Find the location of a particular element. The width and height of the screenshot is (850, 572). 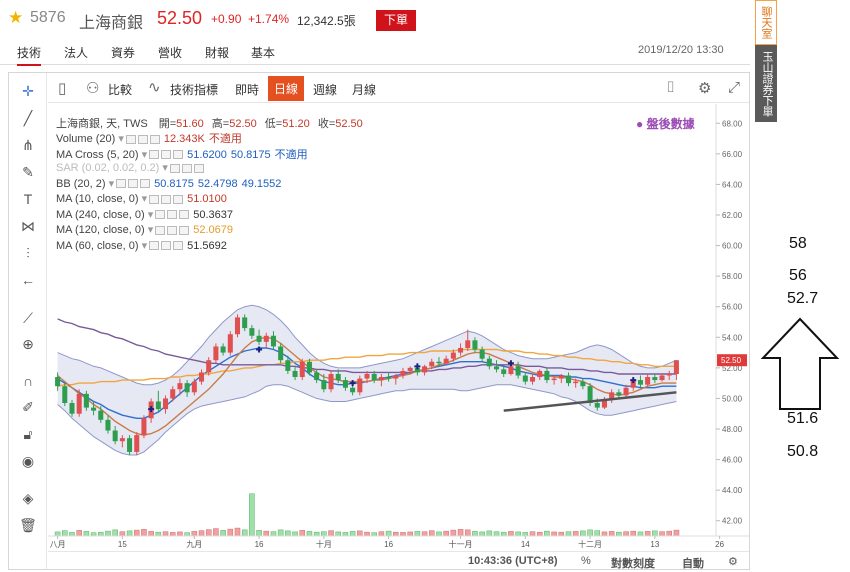

candle-style-icon: ▯ is located at coordinates (62, 88).